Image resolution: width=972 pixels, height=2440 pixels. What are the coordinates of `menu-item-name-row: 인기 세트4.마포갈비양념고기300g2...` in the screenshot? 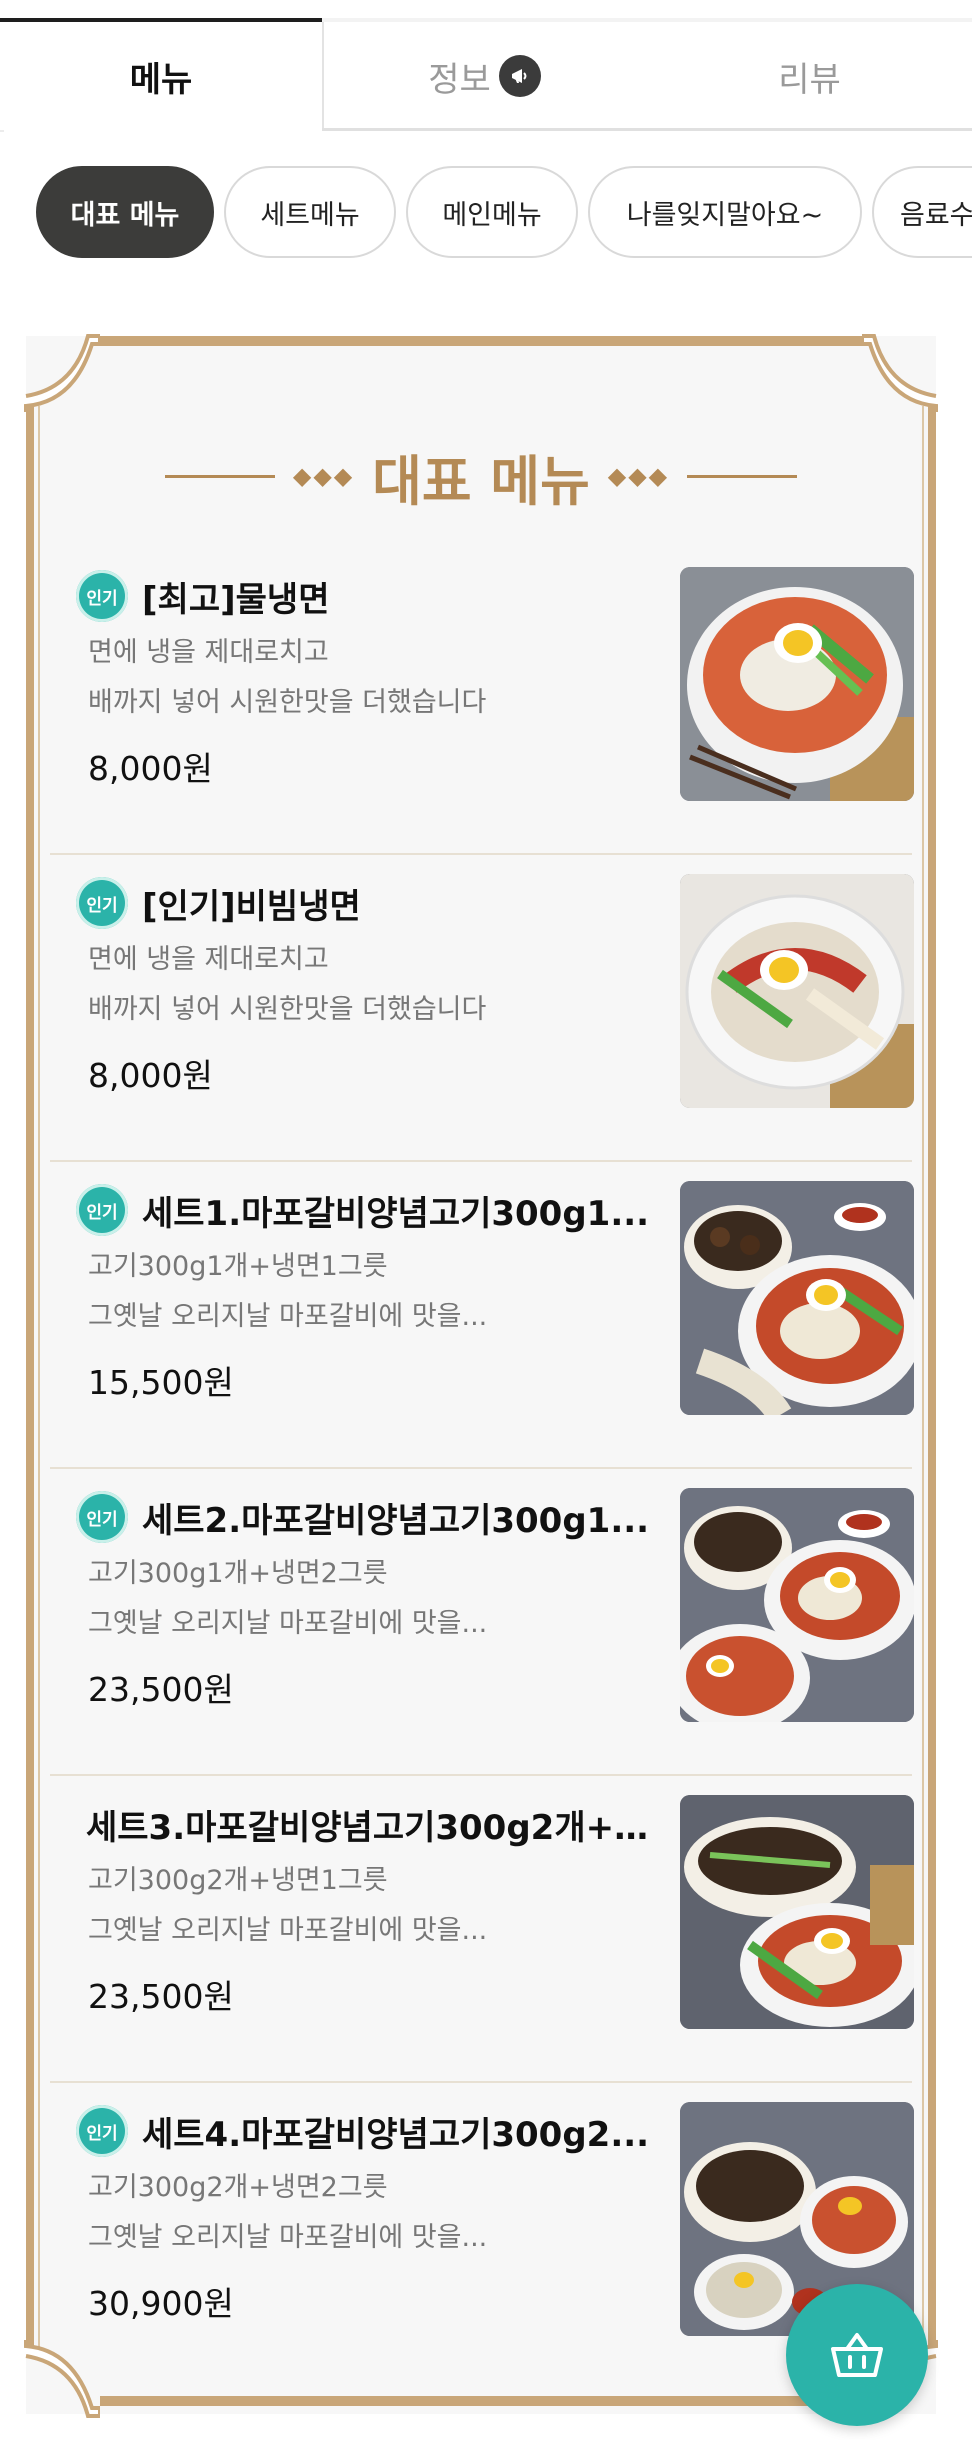 It's located at (350, 2131).